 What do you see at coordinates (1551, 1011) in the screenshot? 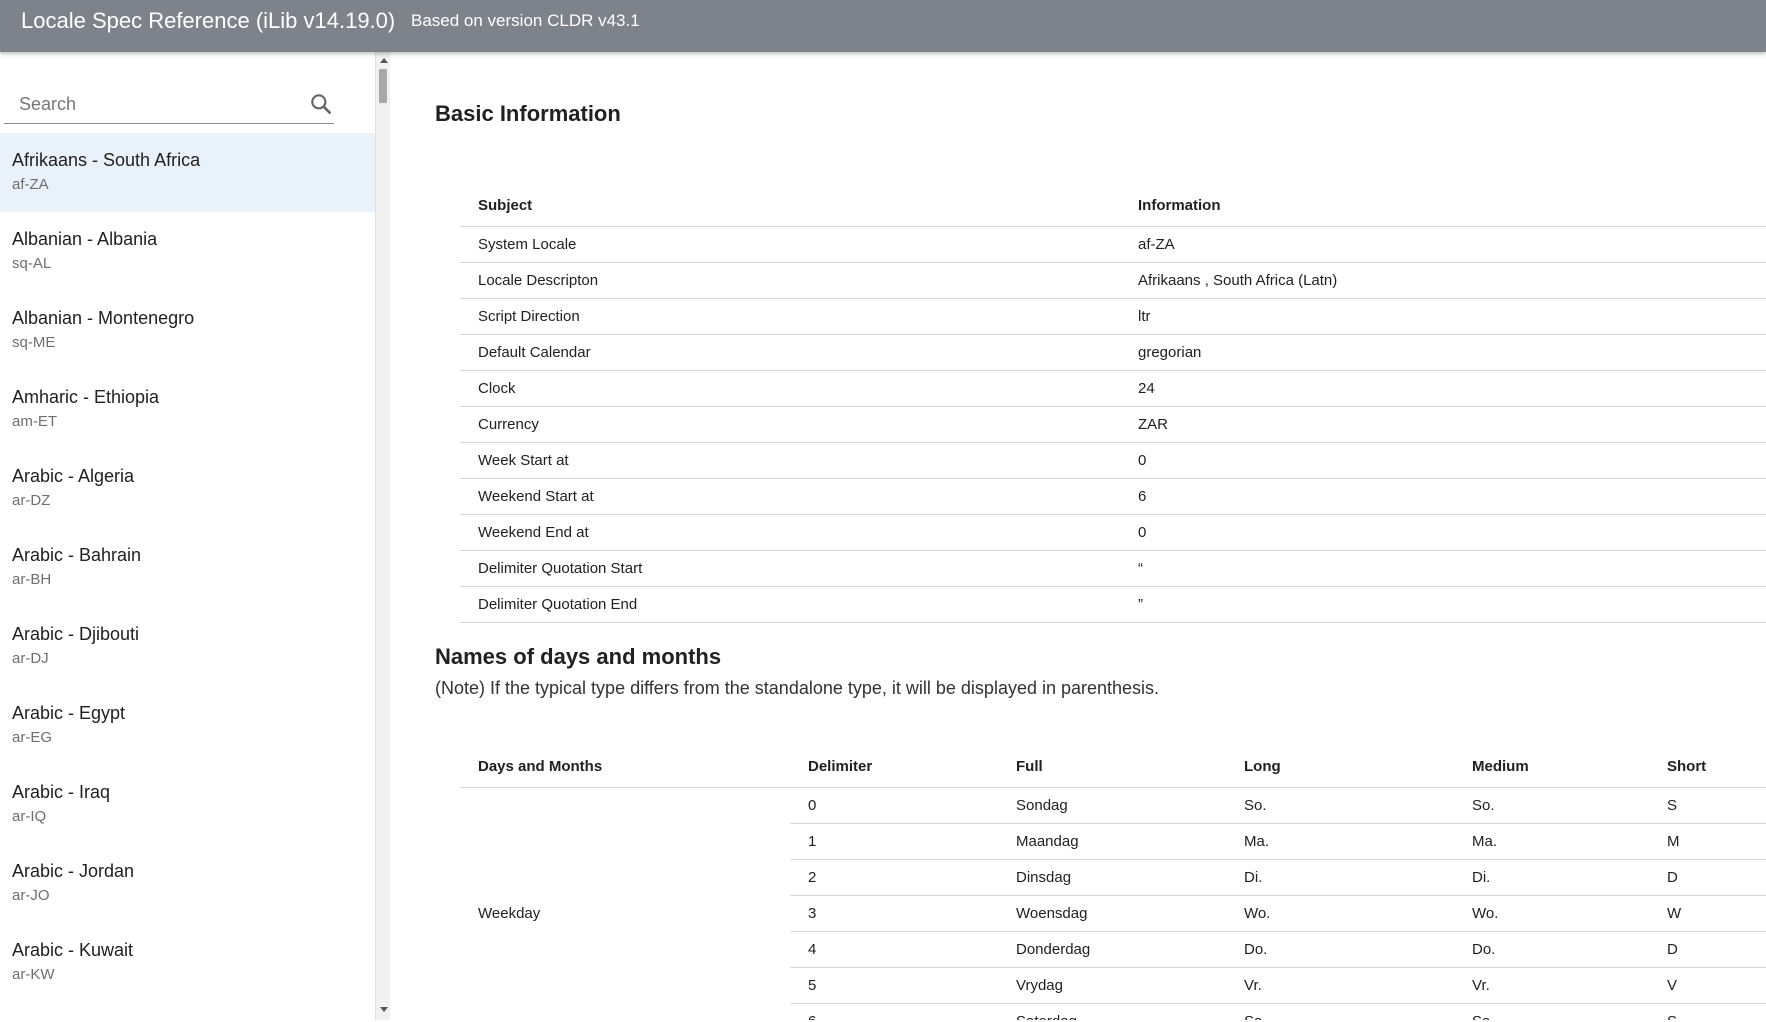
I see `medium-cell: Sa.` at bounding box center [1551, 1011].